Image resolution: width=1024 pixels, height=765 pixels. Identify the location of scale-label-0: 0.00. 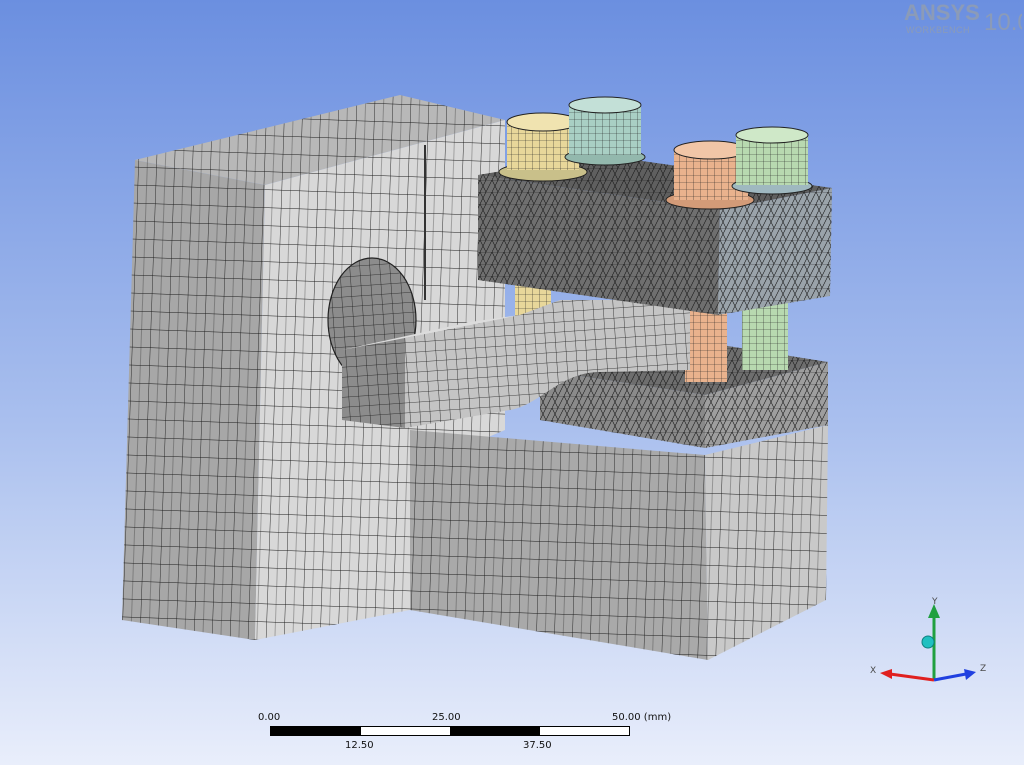
(269, 717).